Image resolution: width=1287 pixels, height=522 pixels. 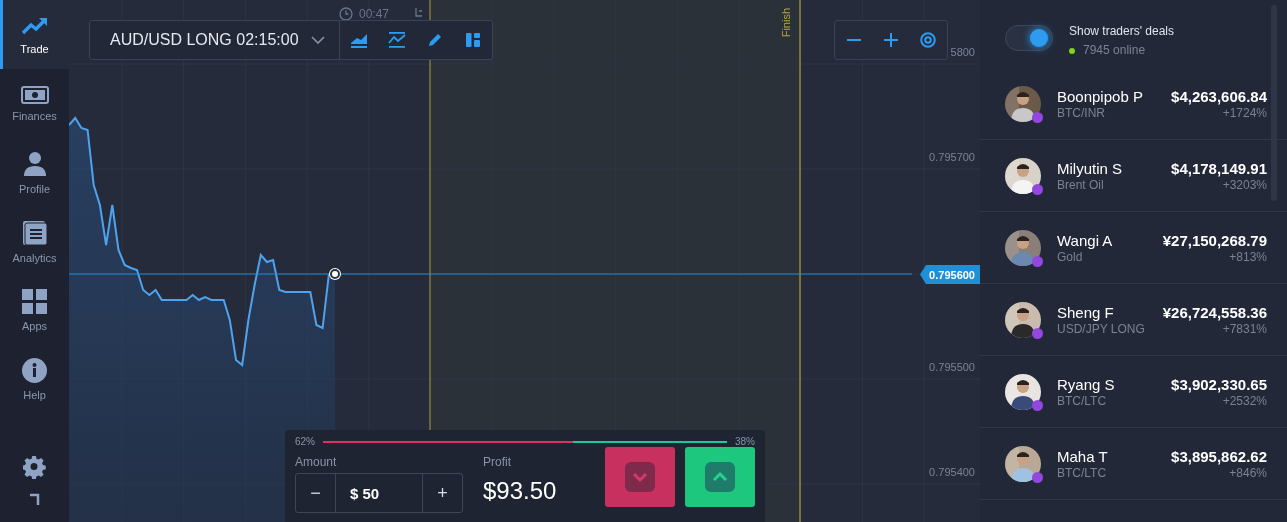 What do you see at coordinates (745, 441) in the screenshot?
I see `up-share: 38%` at bounding box center [745, 441].